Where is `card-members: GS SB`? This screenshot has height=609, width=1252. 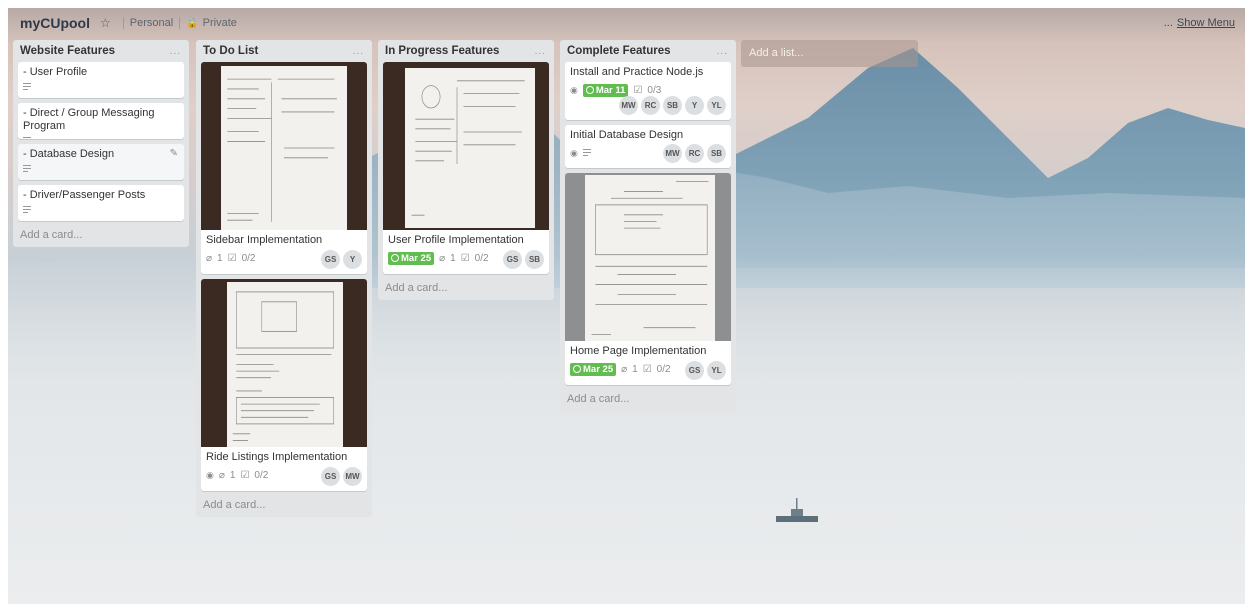
card-members: GS SB is located at coordinates (523, 259).